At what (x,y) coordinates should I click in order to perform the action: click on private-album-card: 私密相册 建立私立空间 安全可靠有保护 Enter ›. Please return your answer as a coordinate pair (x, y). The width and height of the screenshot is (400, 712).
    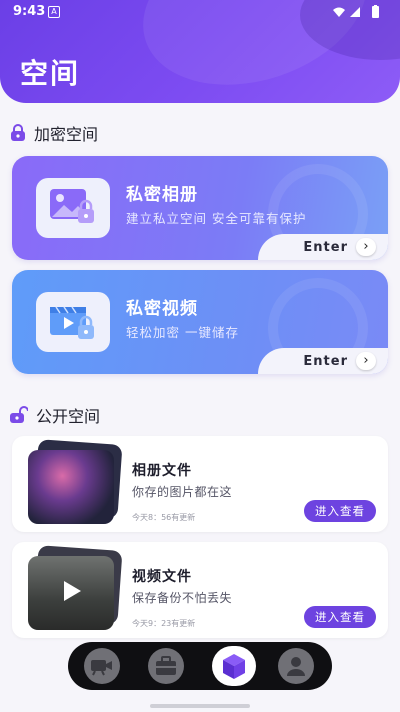
    Looking at the image, I should click on (200, 208).